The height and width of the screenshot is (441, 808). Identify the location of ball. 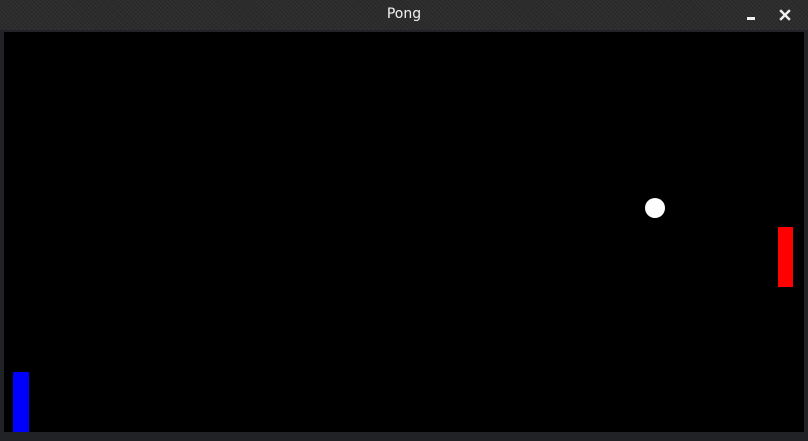
(655, 208).